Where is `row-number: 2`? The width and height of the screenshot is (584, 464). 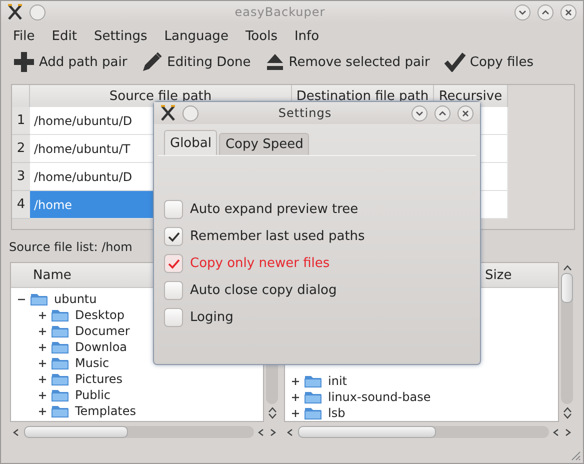
row-number: 2 is located at coordinates (21, 149).